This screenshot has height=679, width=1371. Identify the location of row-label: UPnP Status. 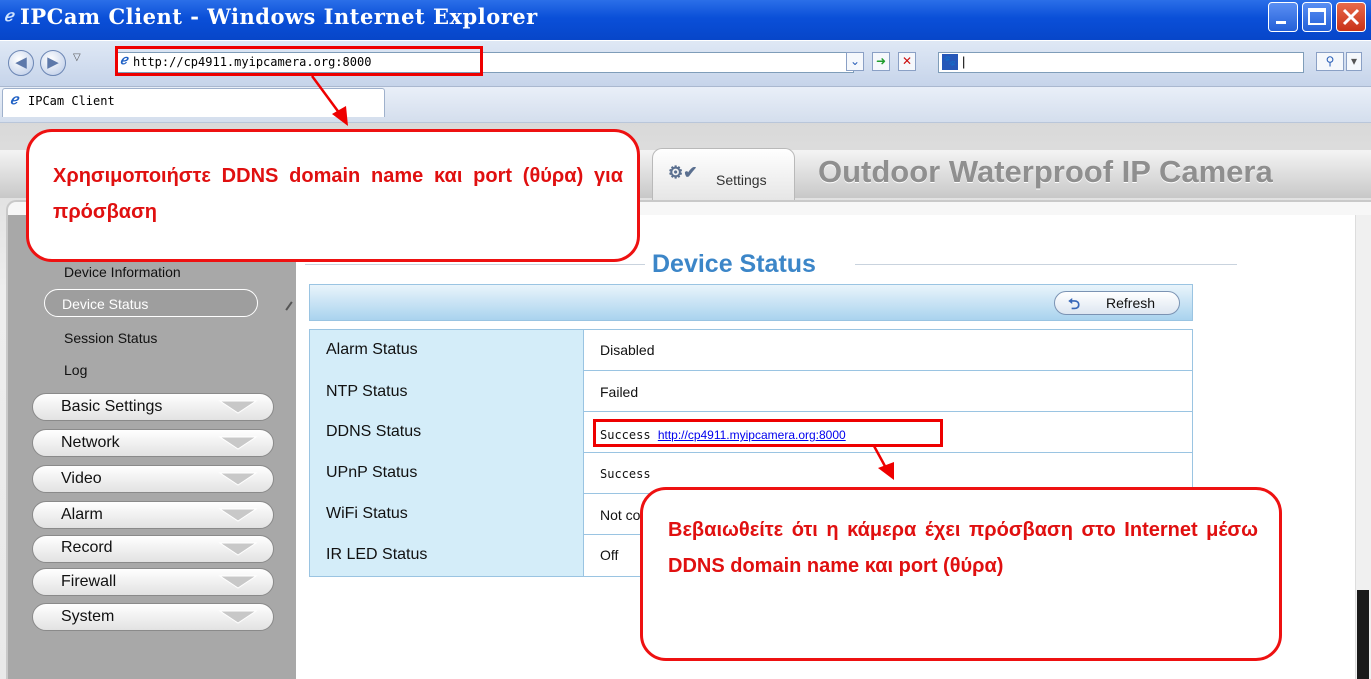
(372, 472).